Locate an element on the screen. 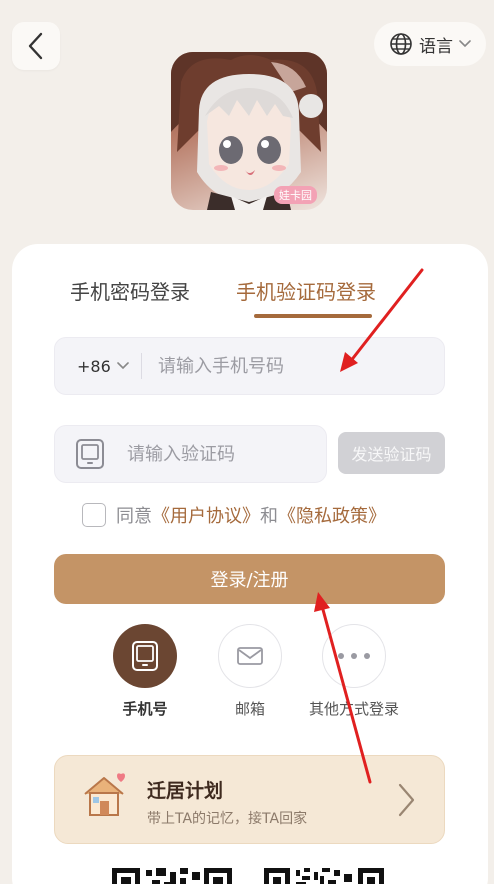 The width and height of the screenshot is (494, 884). chevron-left-icon is located at coordinates (35, 46).